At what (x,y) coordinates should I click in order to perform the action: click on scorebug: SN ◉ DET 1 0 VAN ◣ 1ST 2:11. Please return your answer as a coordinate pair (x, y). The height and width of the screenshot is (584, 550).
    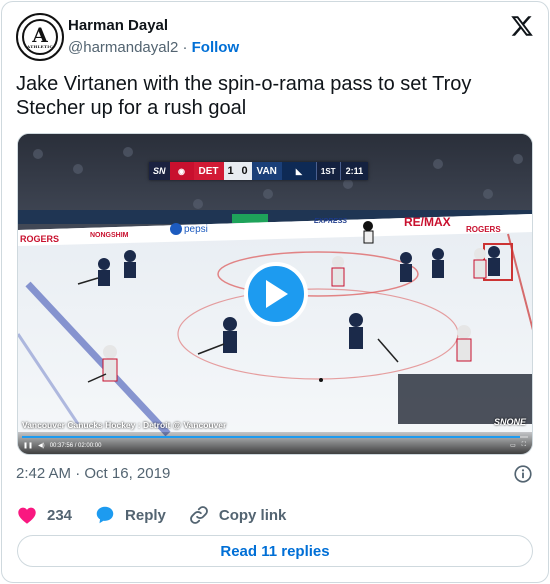
    Looking at the image, I should click on (259, 171).